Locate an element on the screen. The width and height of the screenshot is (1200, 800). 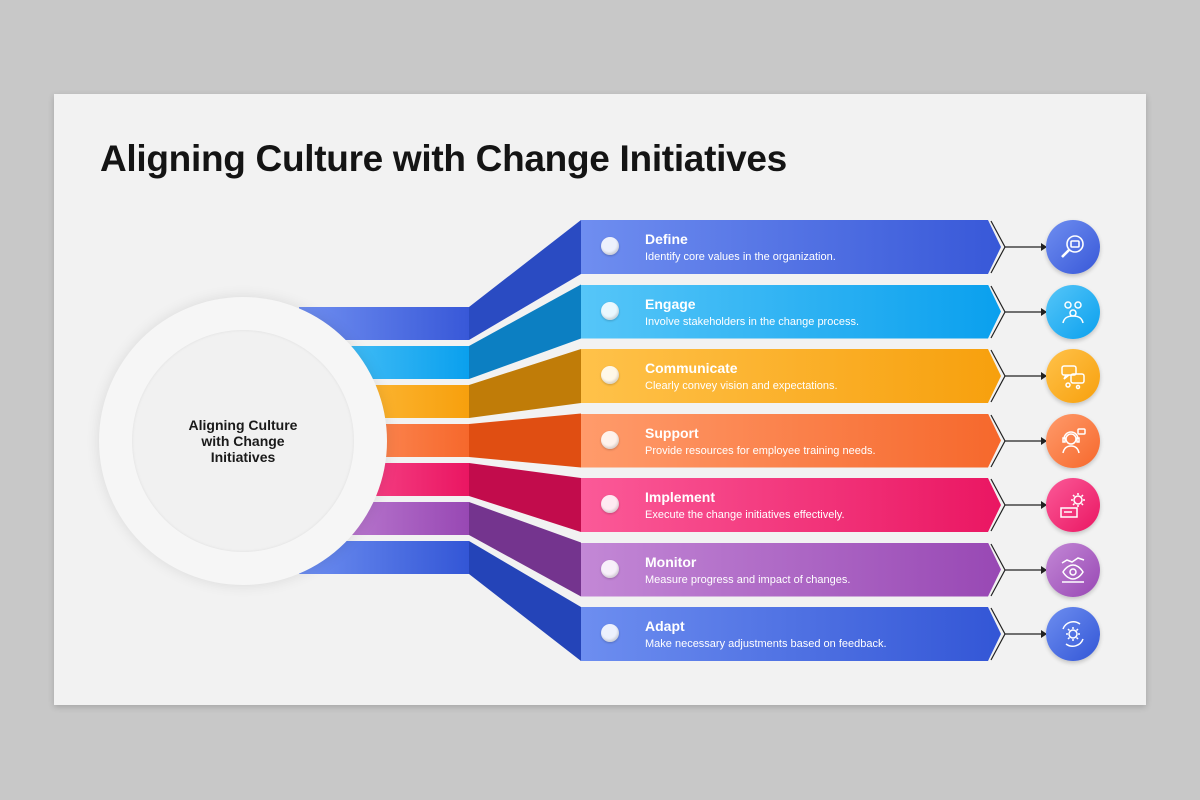
step-title: Monitor is located at coordinates (671, 561).